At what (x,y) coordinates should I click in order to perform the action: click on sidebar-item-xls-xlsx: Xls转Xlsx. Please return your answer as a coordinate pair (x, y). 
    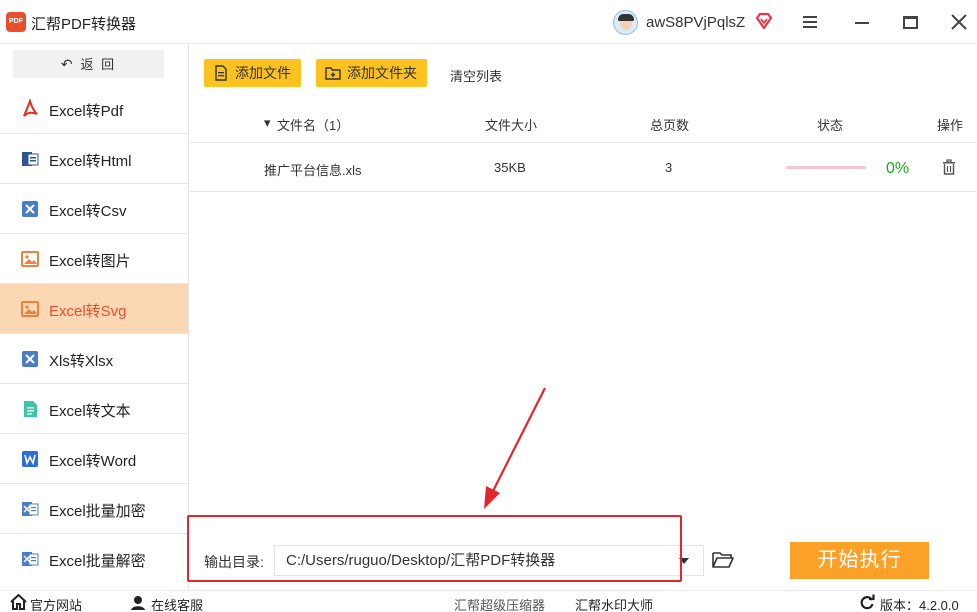
    Looking at the image, I should click on (94, 359).